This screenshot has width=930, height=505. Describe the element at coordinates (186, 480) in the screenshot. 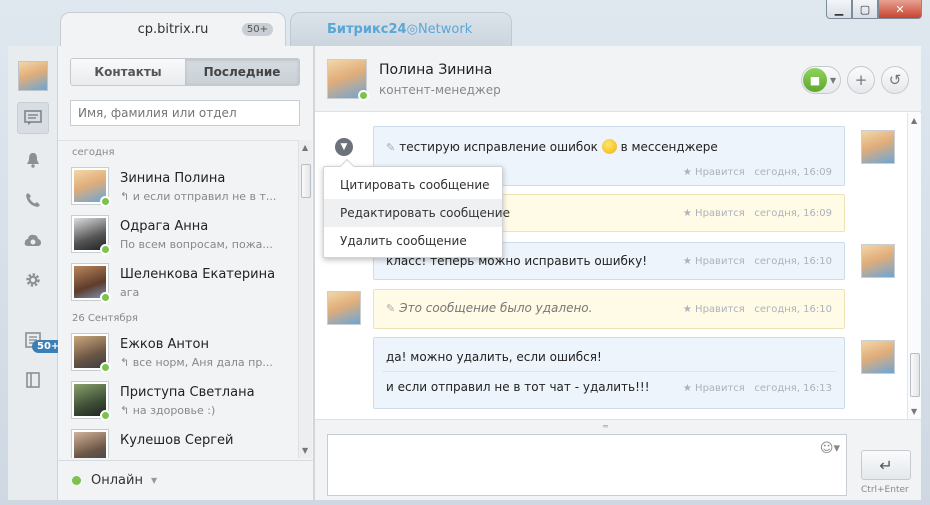

I see `status-selector: Онлайн ▼` at that location.